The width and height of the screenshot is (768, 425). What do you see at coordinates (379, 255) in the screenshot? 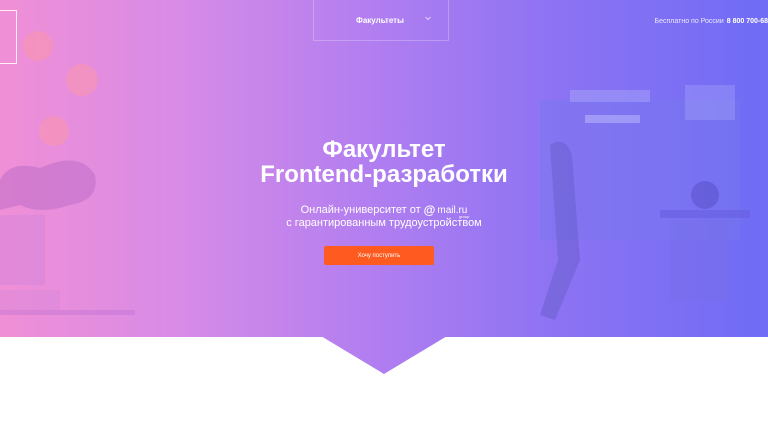
I see `apply-button: Хочу поступить` at bounding box center [379, 255].